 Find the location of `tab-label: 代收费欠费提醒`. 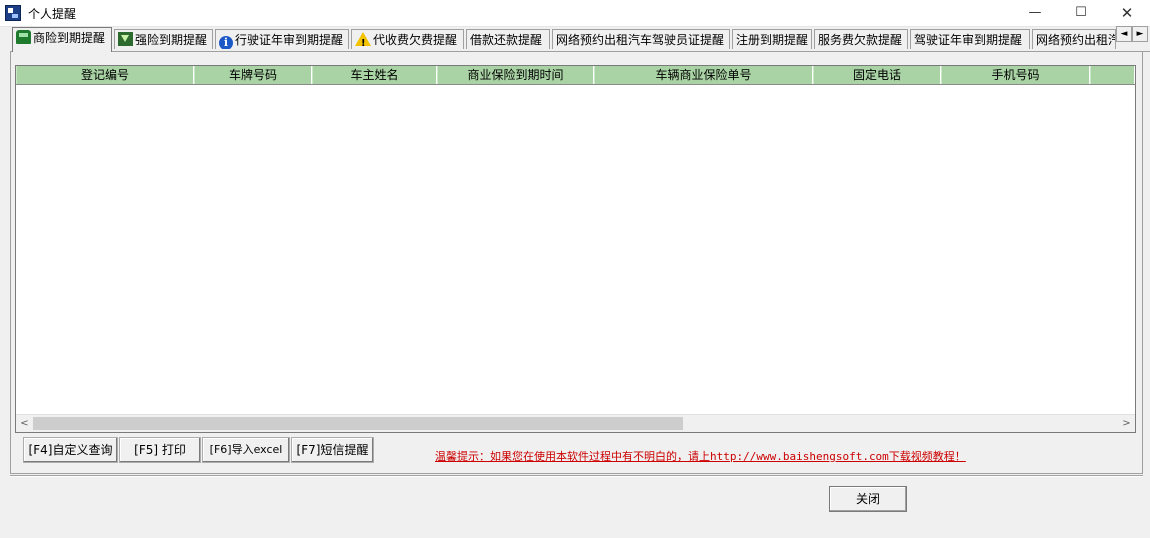

tab-label: 代收费欠费提醒 is located at coordinates (415, 40).